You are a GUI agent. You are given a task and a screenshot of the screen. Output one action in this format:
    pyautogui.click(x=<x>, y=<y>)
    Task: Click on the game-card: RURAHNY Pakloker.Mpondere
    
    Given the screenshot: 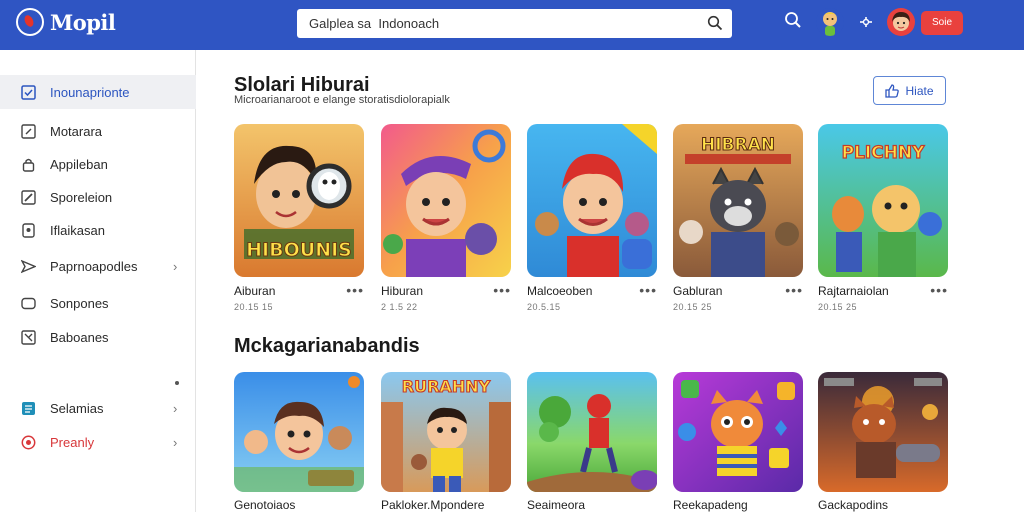 What is the action you would take?
    pyautogui.click(x=446, y=442)
    